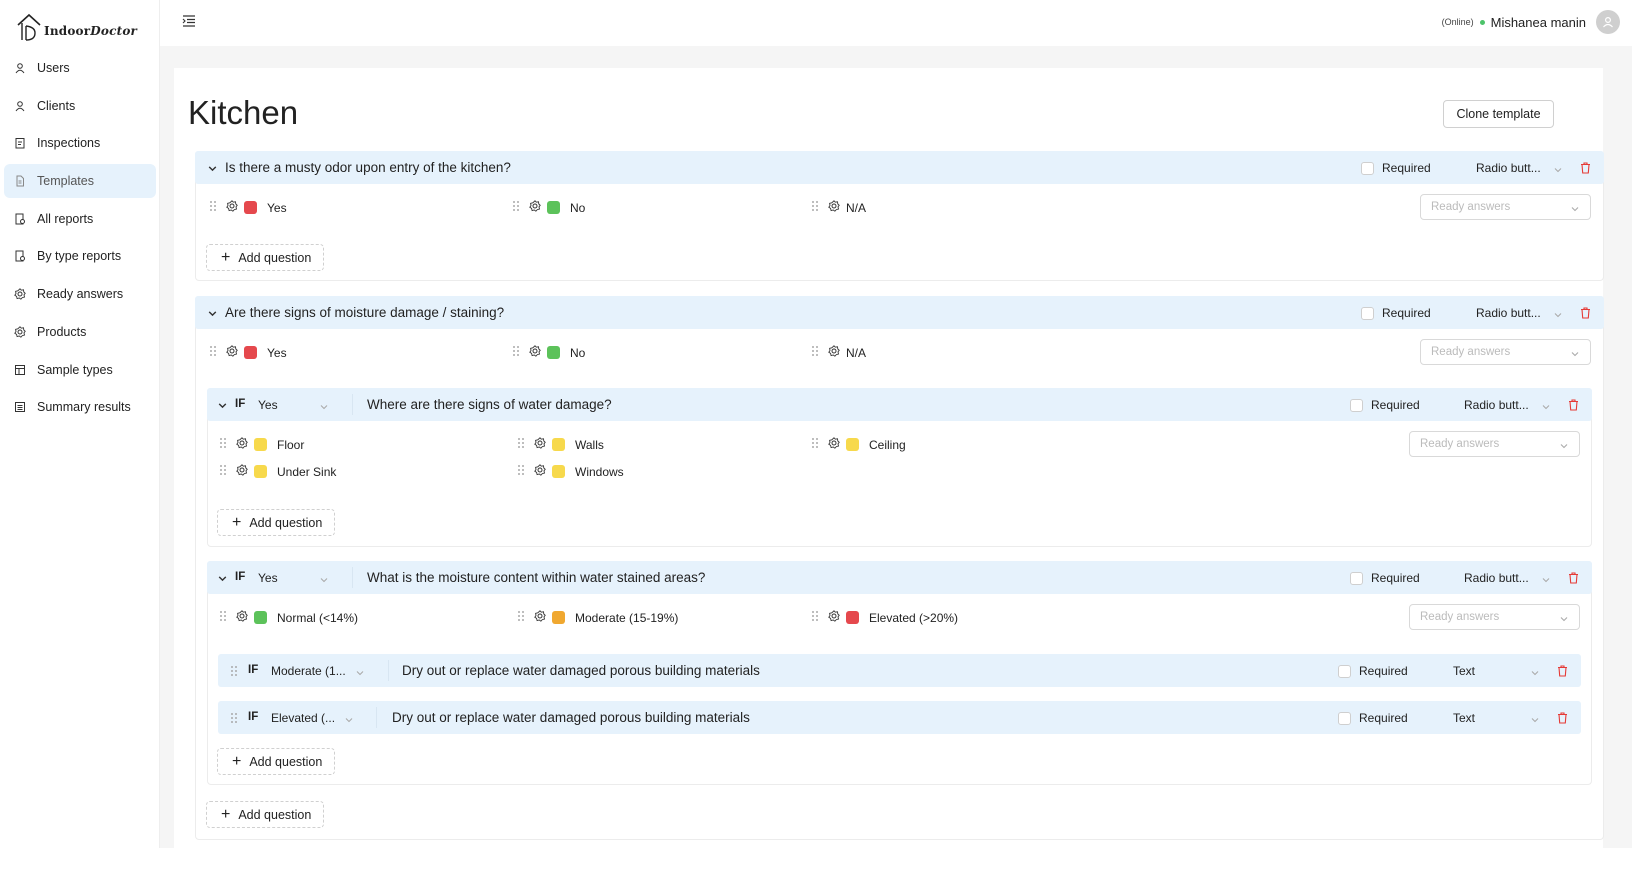 Image resolution: width=1632 pixels, height=878 pixels. What do you see at coordinates (913, 618) in the screenshot?
I see `option-label: Elevated (>20%)` at bounding box center [913, 618].